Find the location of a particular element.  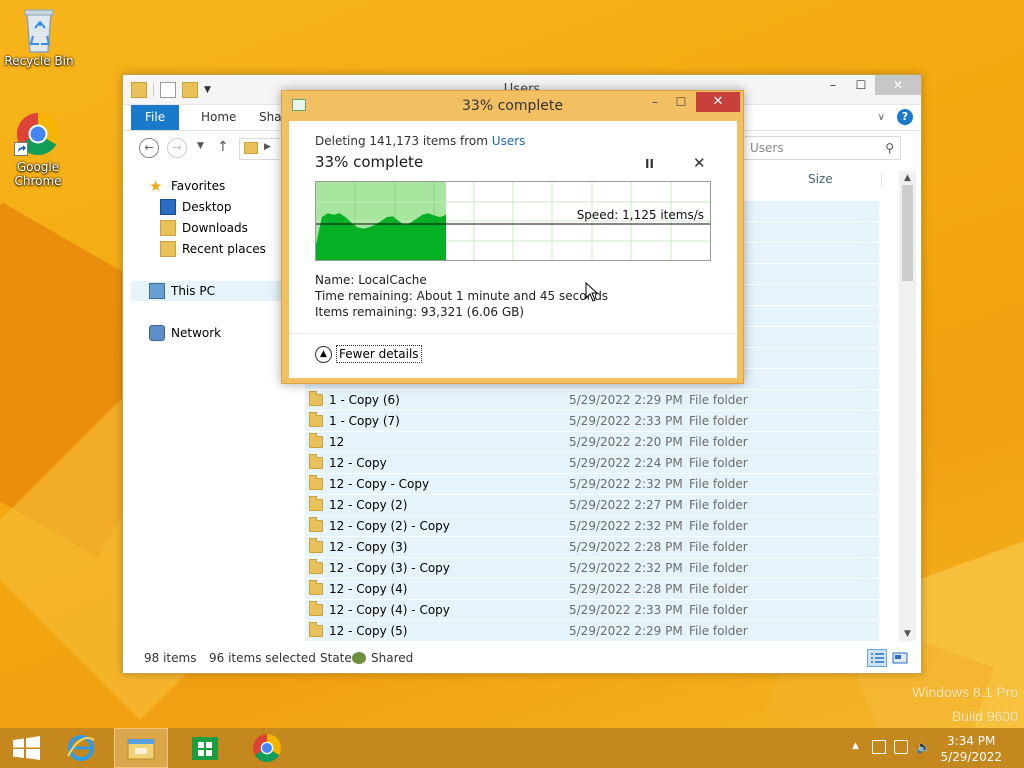

address-bar: ▶ is located at coordinates (259, 149).